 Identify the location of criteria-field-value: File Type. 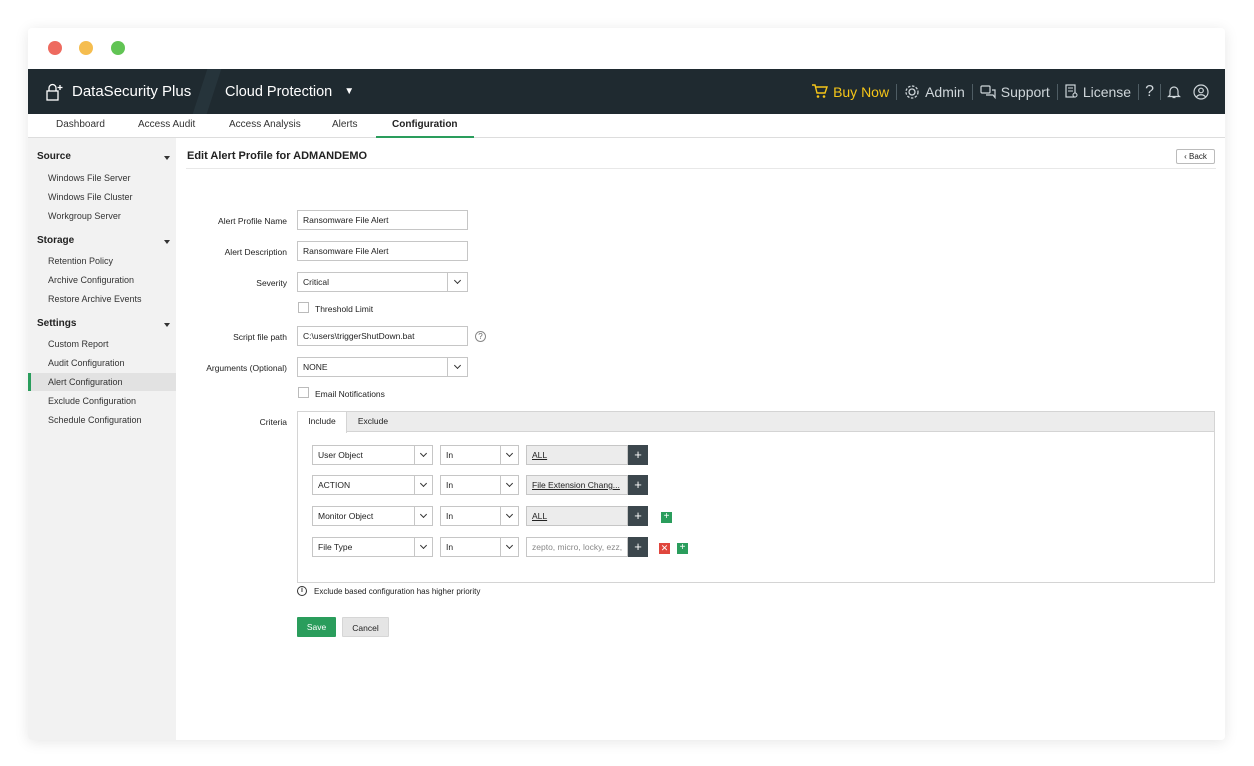
(335, 547).